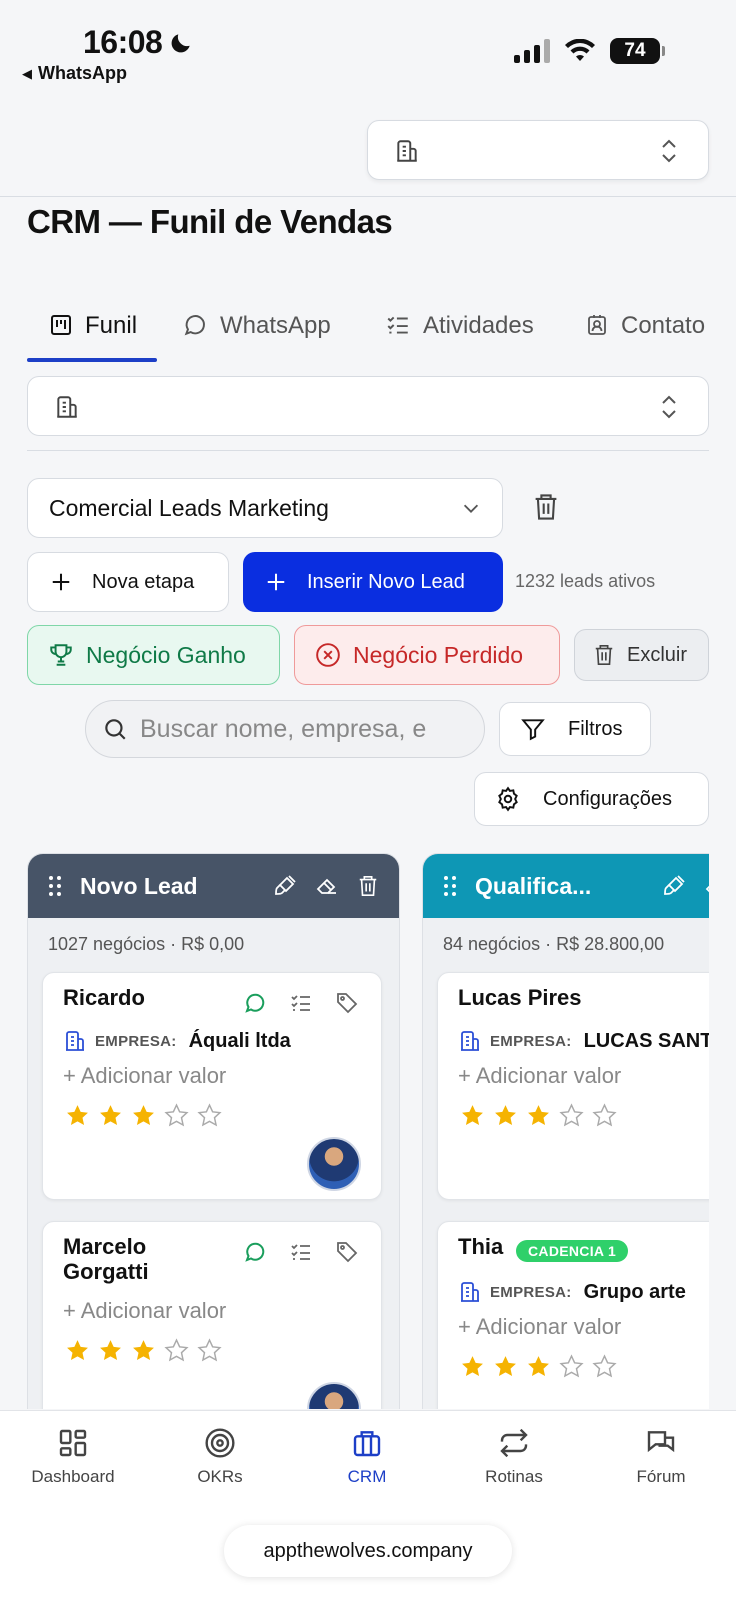  Describe the element at coordinates (637, 51) in the screenshot. I see `battery-icon: 74` at that location.